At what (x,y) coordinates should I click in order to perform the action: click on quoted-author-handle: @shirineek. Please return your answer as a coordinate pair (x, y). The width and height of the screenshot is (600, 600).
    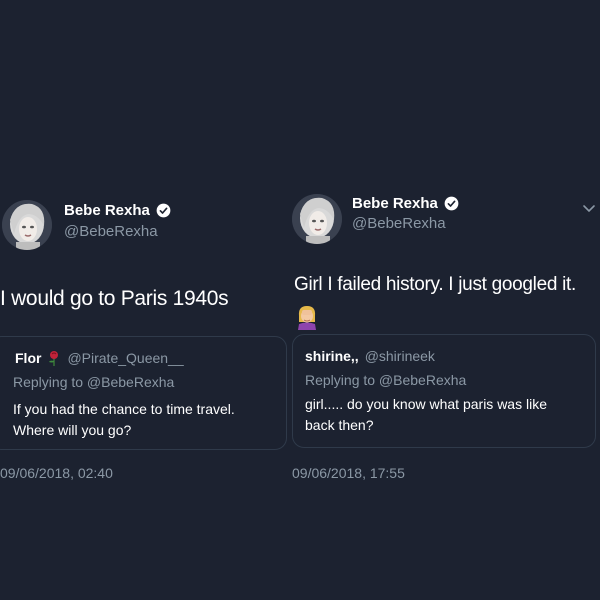
    Looking at the image, I should click on (399, 356).